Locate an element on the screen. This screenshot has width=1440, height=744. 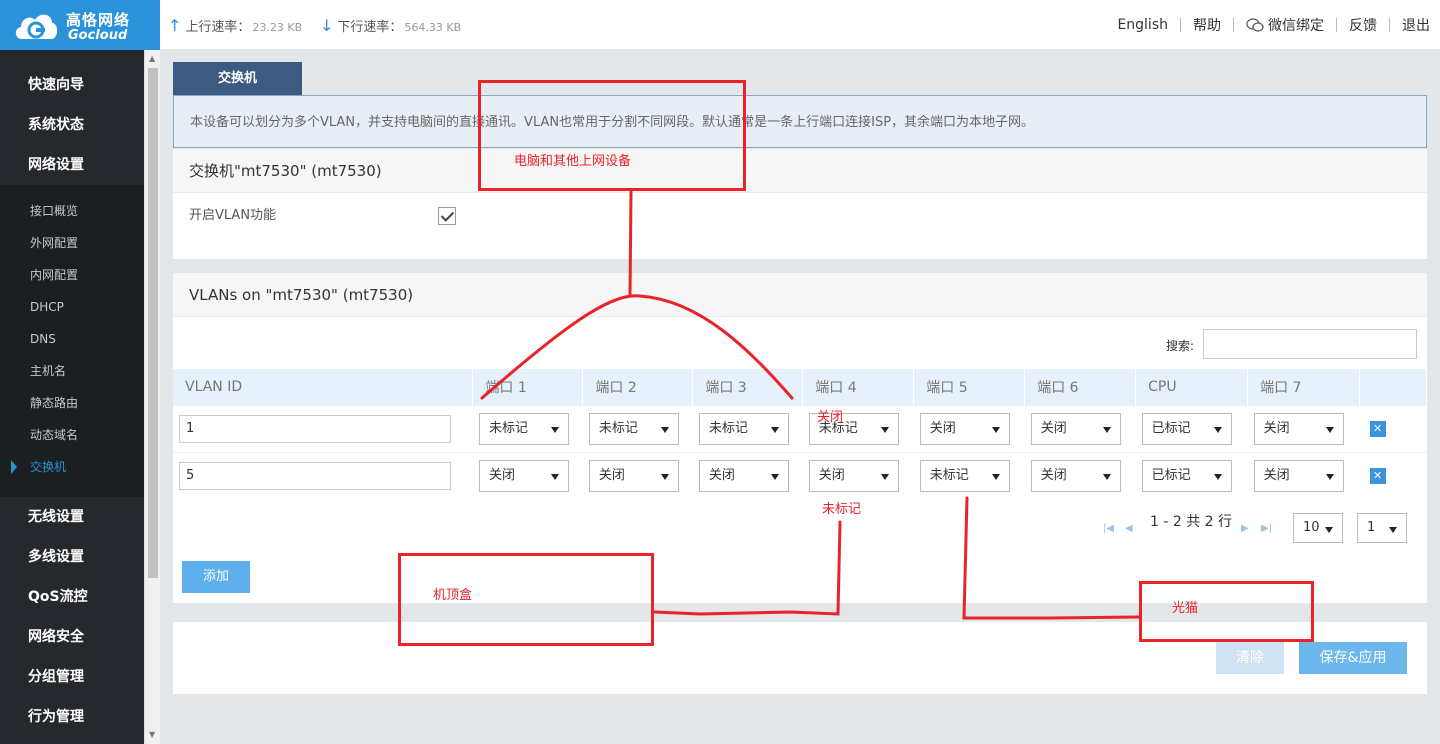
sidebar-item-security: 网络安全 is located at coordinates (72, 637).